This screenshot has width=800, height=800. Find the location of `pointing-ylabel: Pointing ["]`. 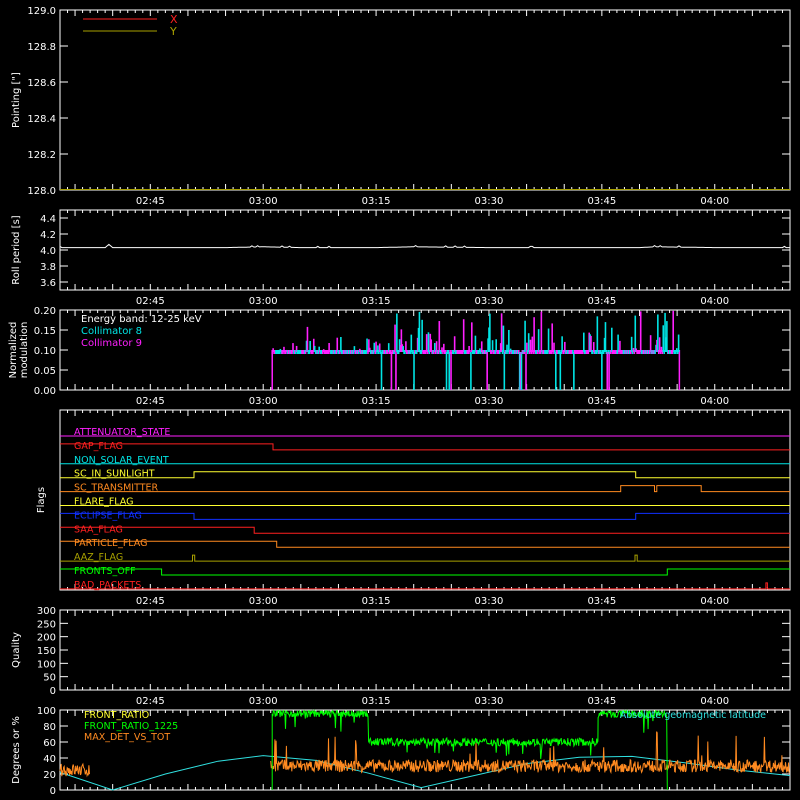

pointing-ylabel: Pointing ["] is located at coordinates (16, 100).